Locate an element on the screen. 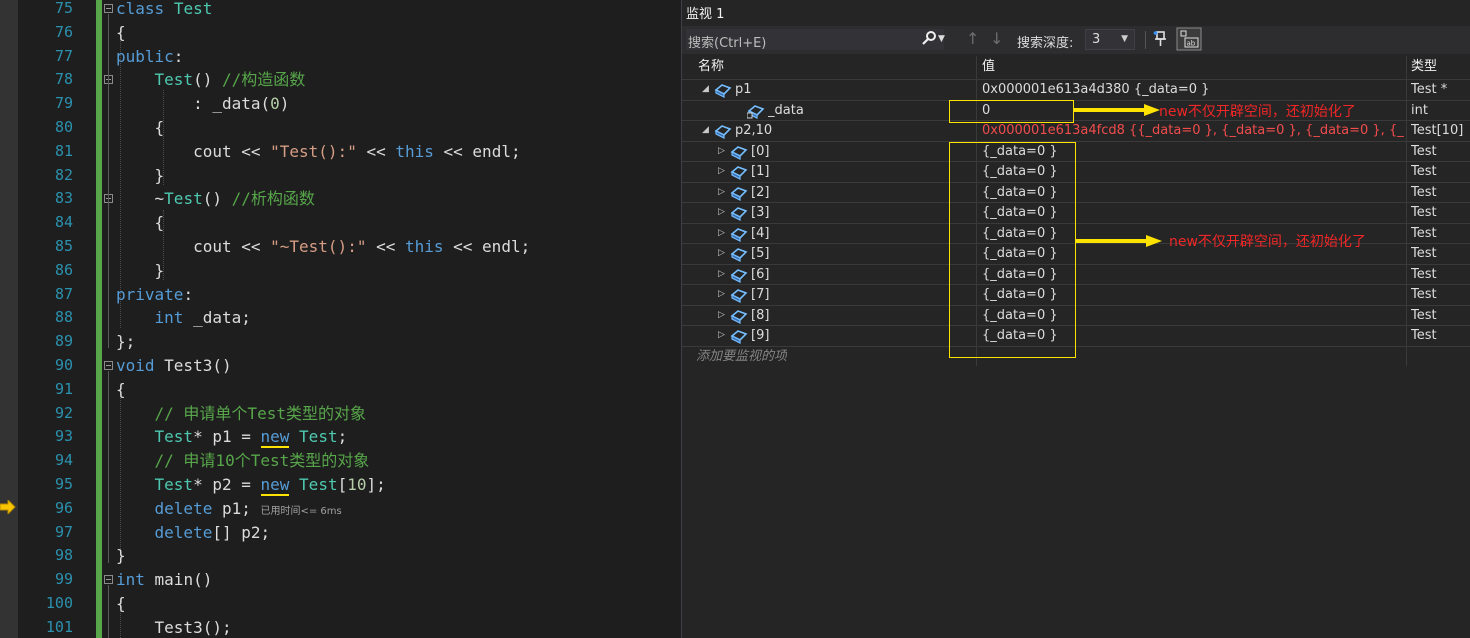 This screenshot has width=1470, height=638. line-number: 98 is located at coordinates (63, 555).